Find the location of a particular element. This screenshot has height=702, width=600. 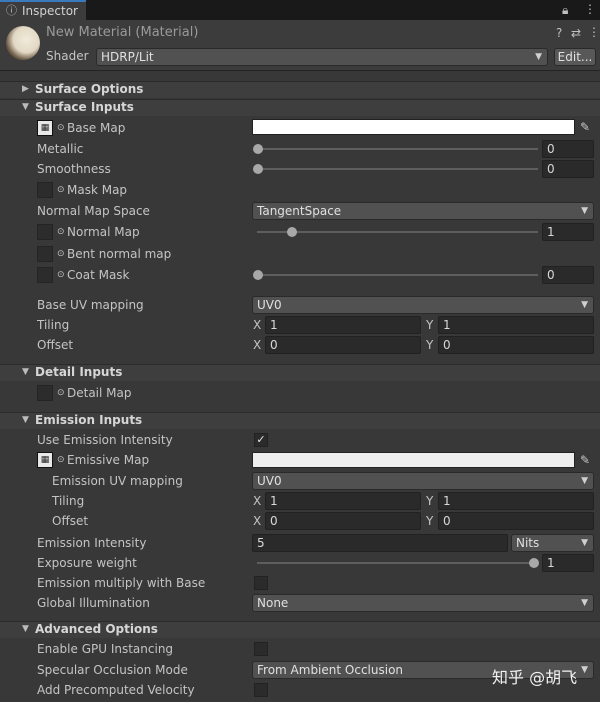

shader-value: HDRP/Lit is located at coordinates (127, 57).